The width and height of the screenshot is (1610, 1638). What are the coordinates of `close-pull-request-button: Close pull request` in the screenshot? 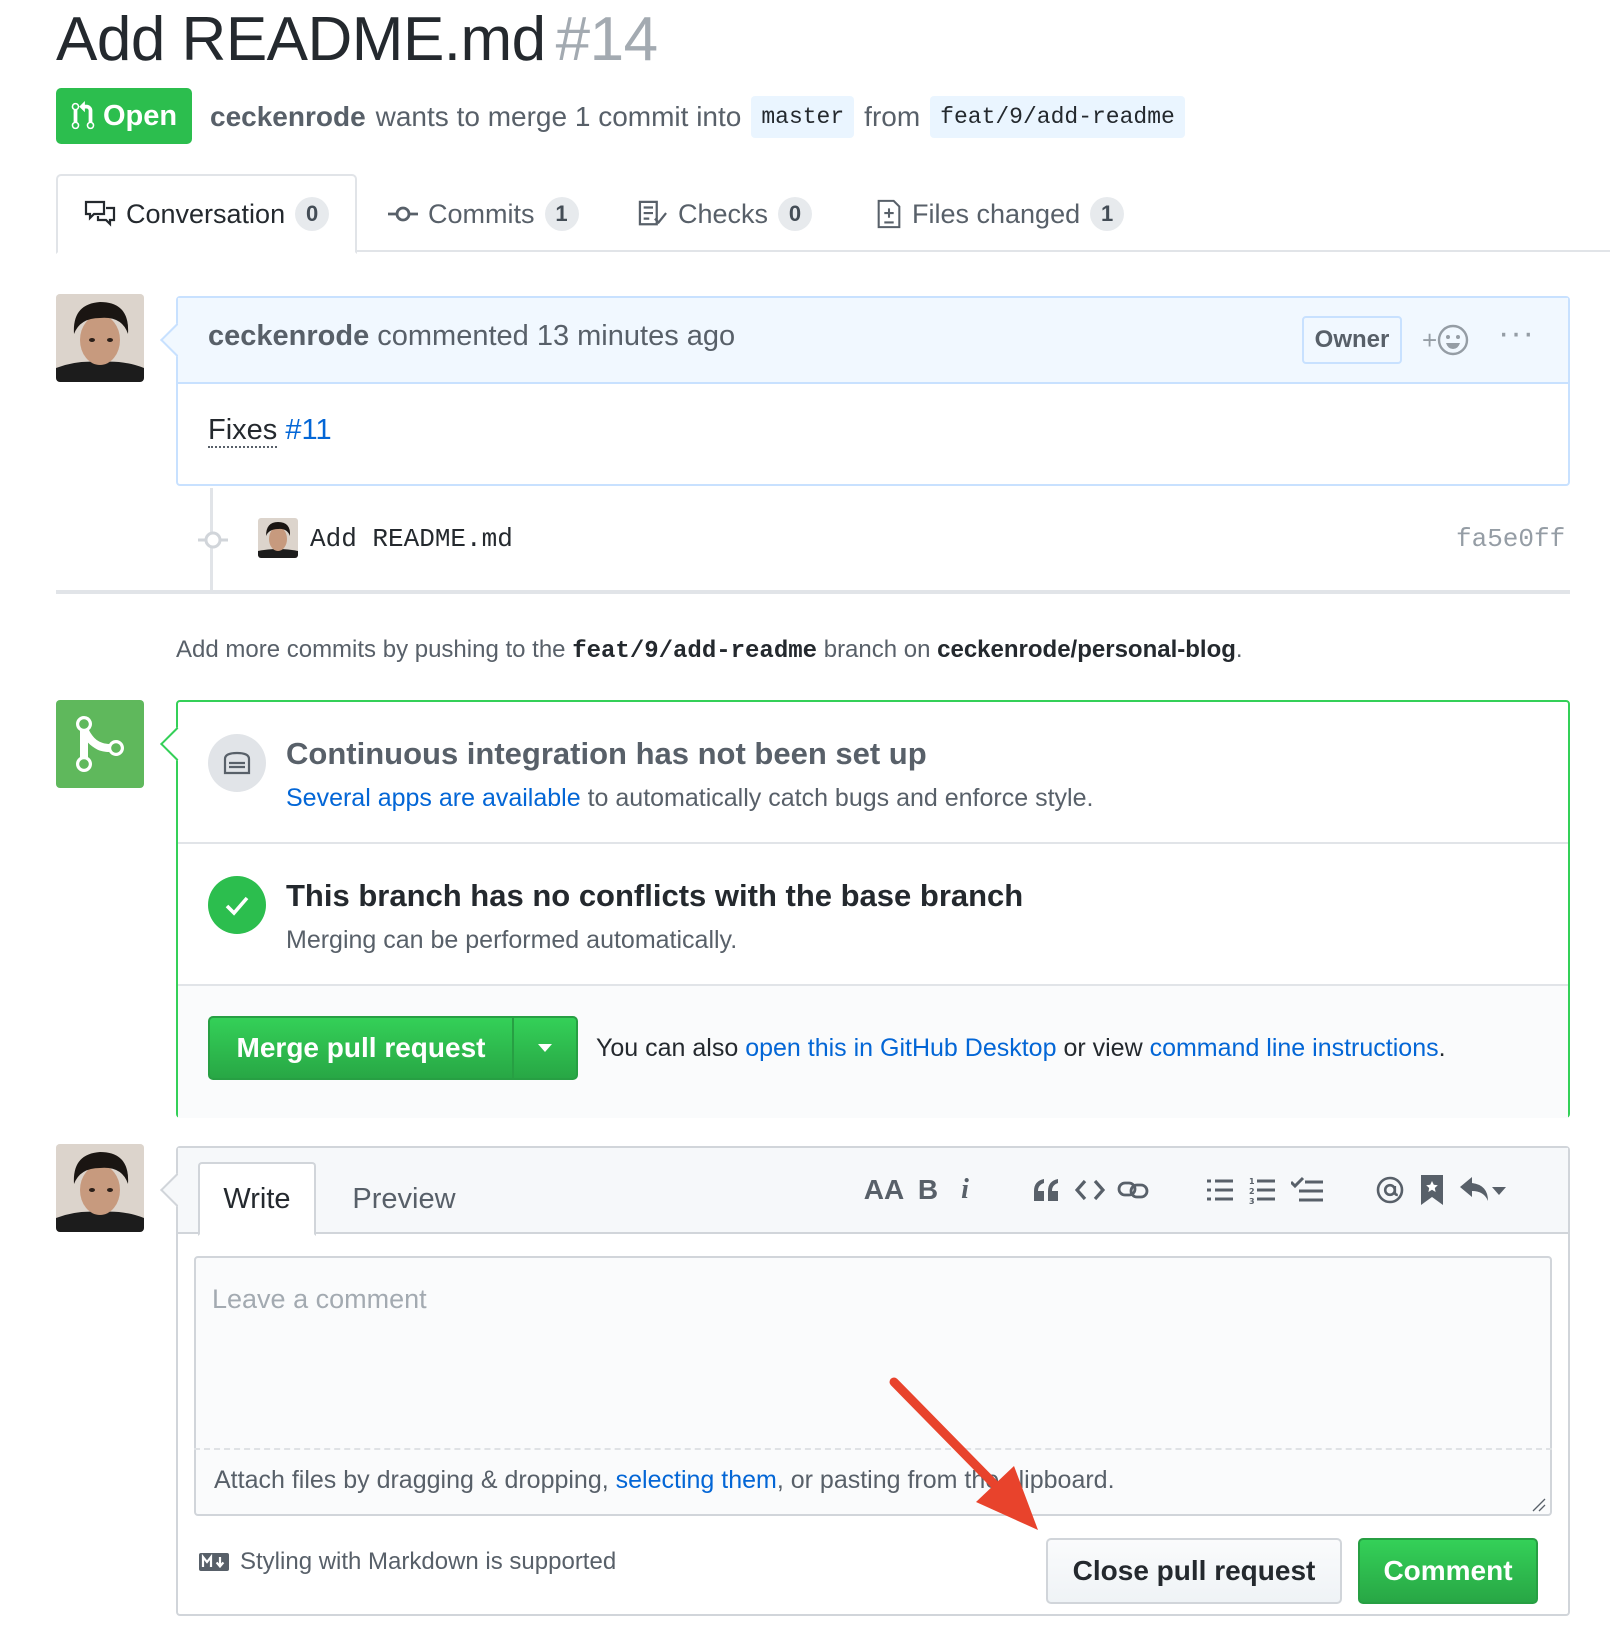 It's located at (1194, 1571).